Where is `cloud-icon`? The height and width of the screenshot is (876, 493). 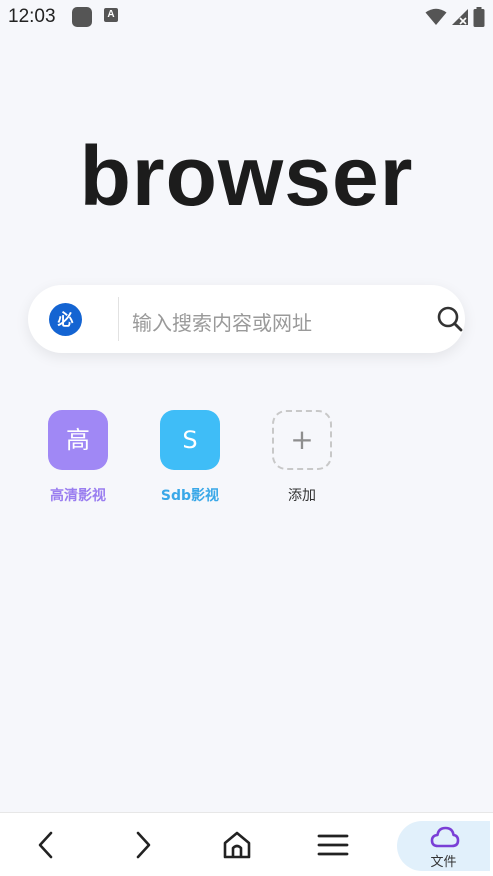
cloud-icon is located at coordinates (445, 837).